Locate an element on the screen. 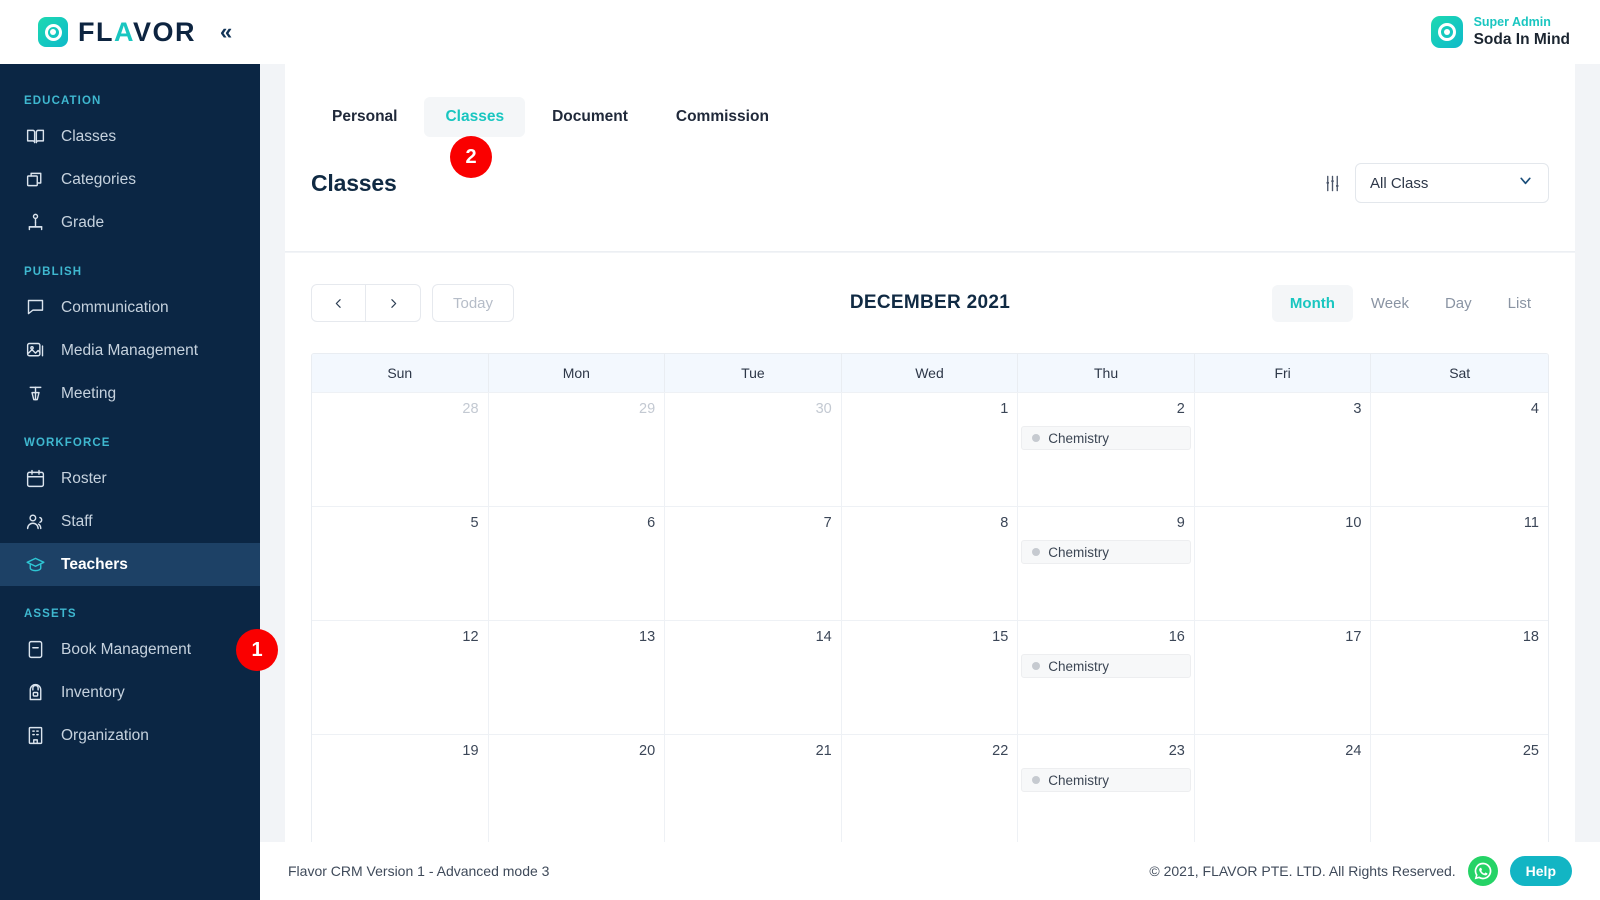 This screenshot has height=900, width=1600. tab-commission: Commission is located at coordinates (722, 117).